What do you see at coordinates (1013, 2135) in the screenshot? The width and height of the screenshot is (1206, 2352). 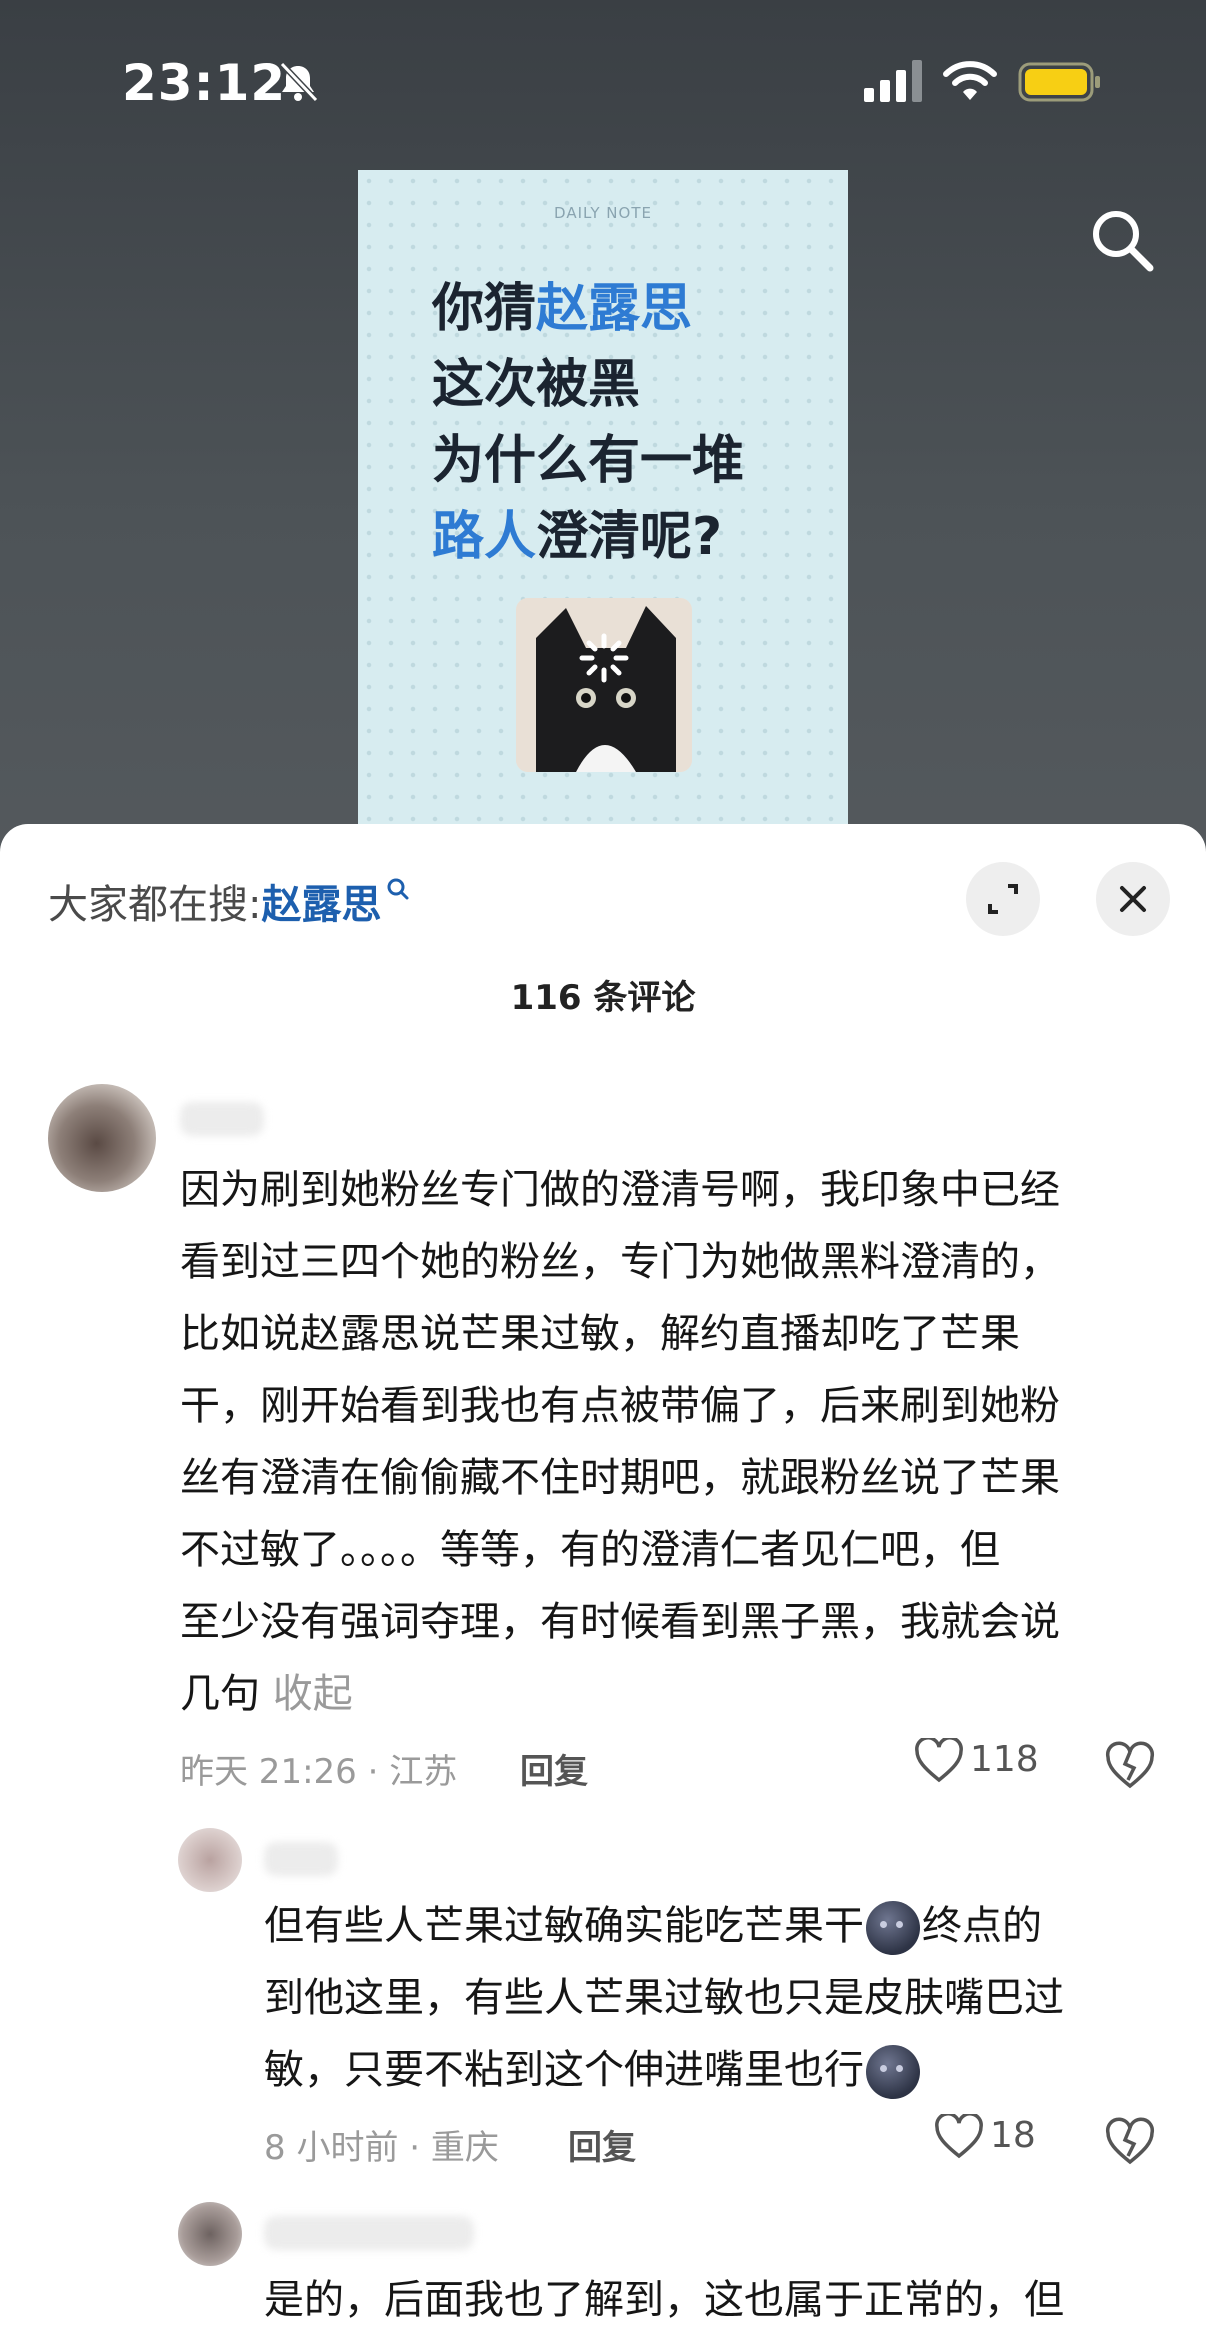 I see `like-count: 18` at bounding box center [1013, 2135].